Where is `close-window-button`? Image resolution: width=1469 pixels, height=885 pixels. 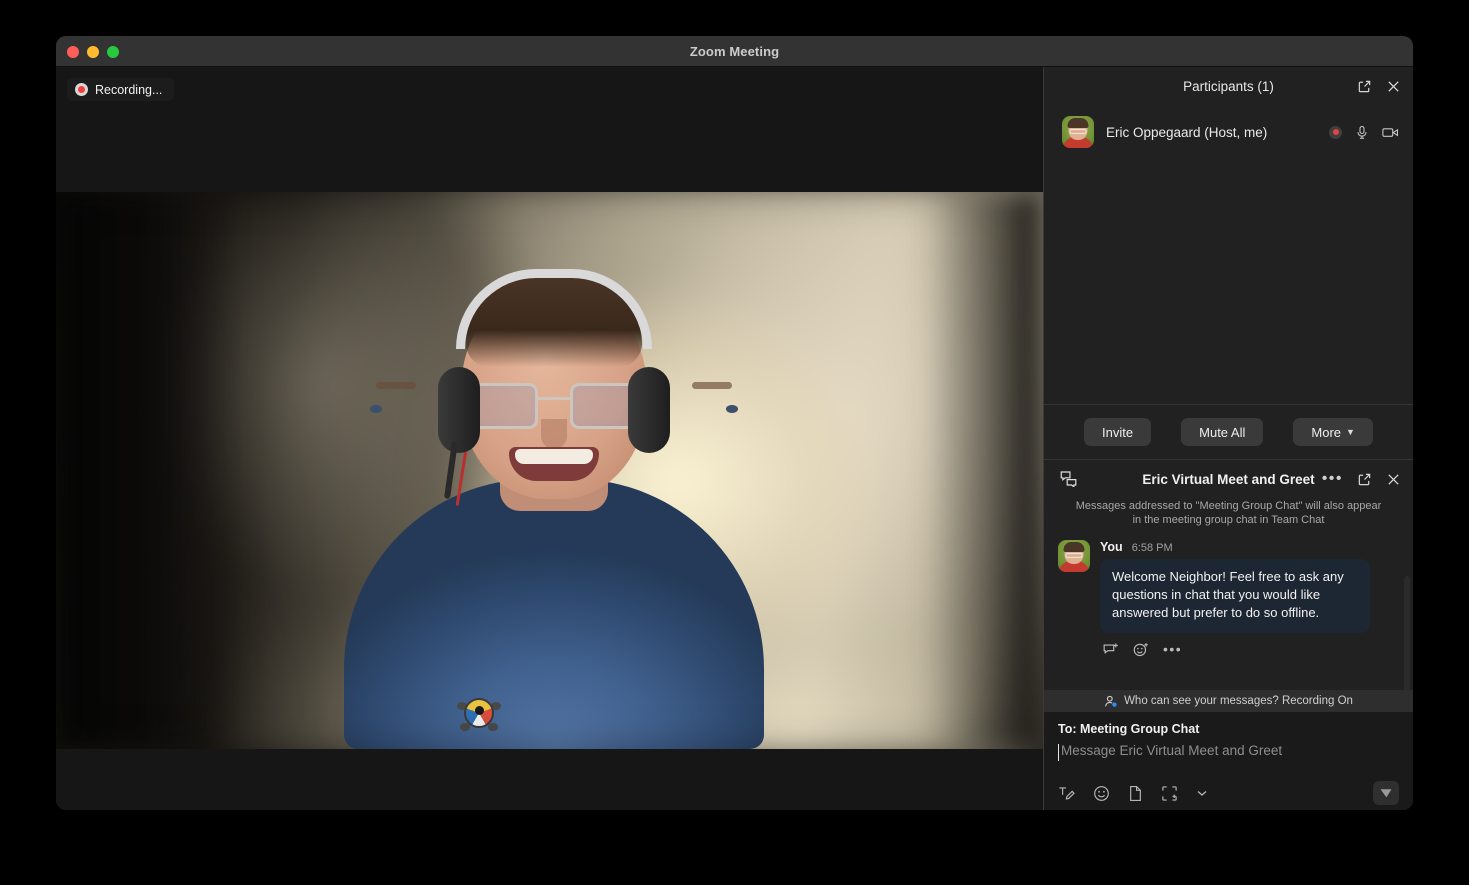
close-window-button is located at coordinates (73, 51).